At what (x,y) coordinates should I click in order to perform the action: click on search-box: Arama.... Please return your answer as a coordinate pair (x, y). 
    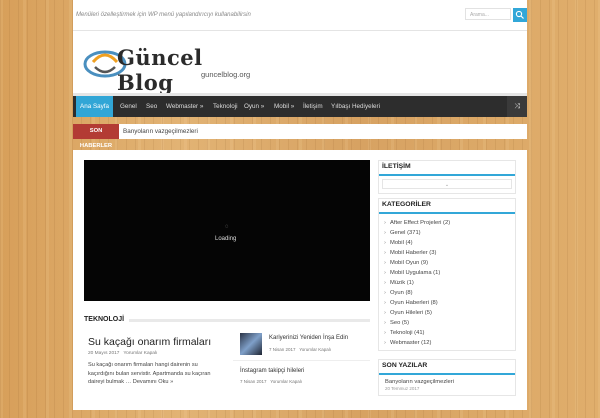
    Looking at the image, I should click on (496, 15).